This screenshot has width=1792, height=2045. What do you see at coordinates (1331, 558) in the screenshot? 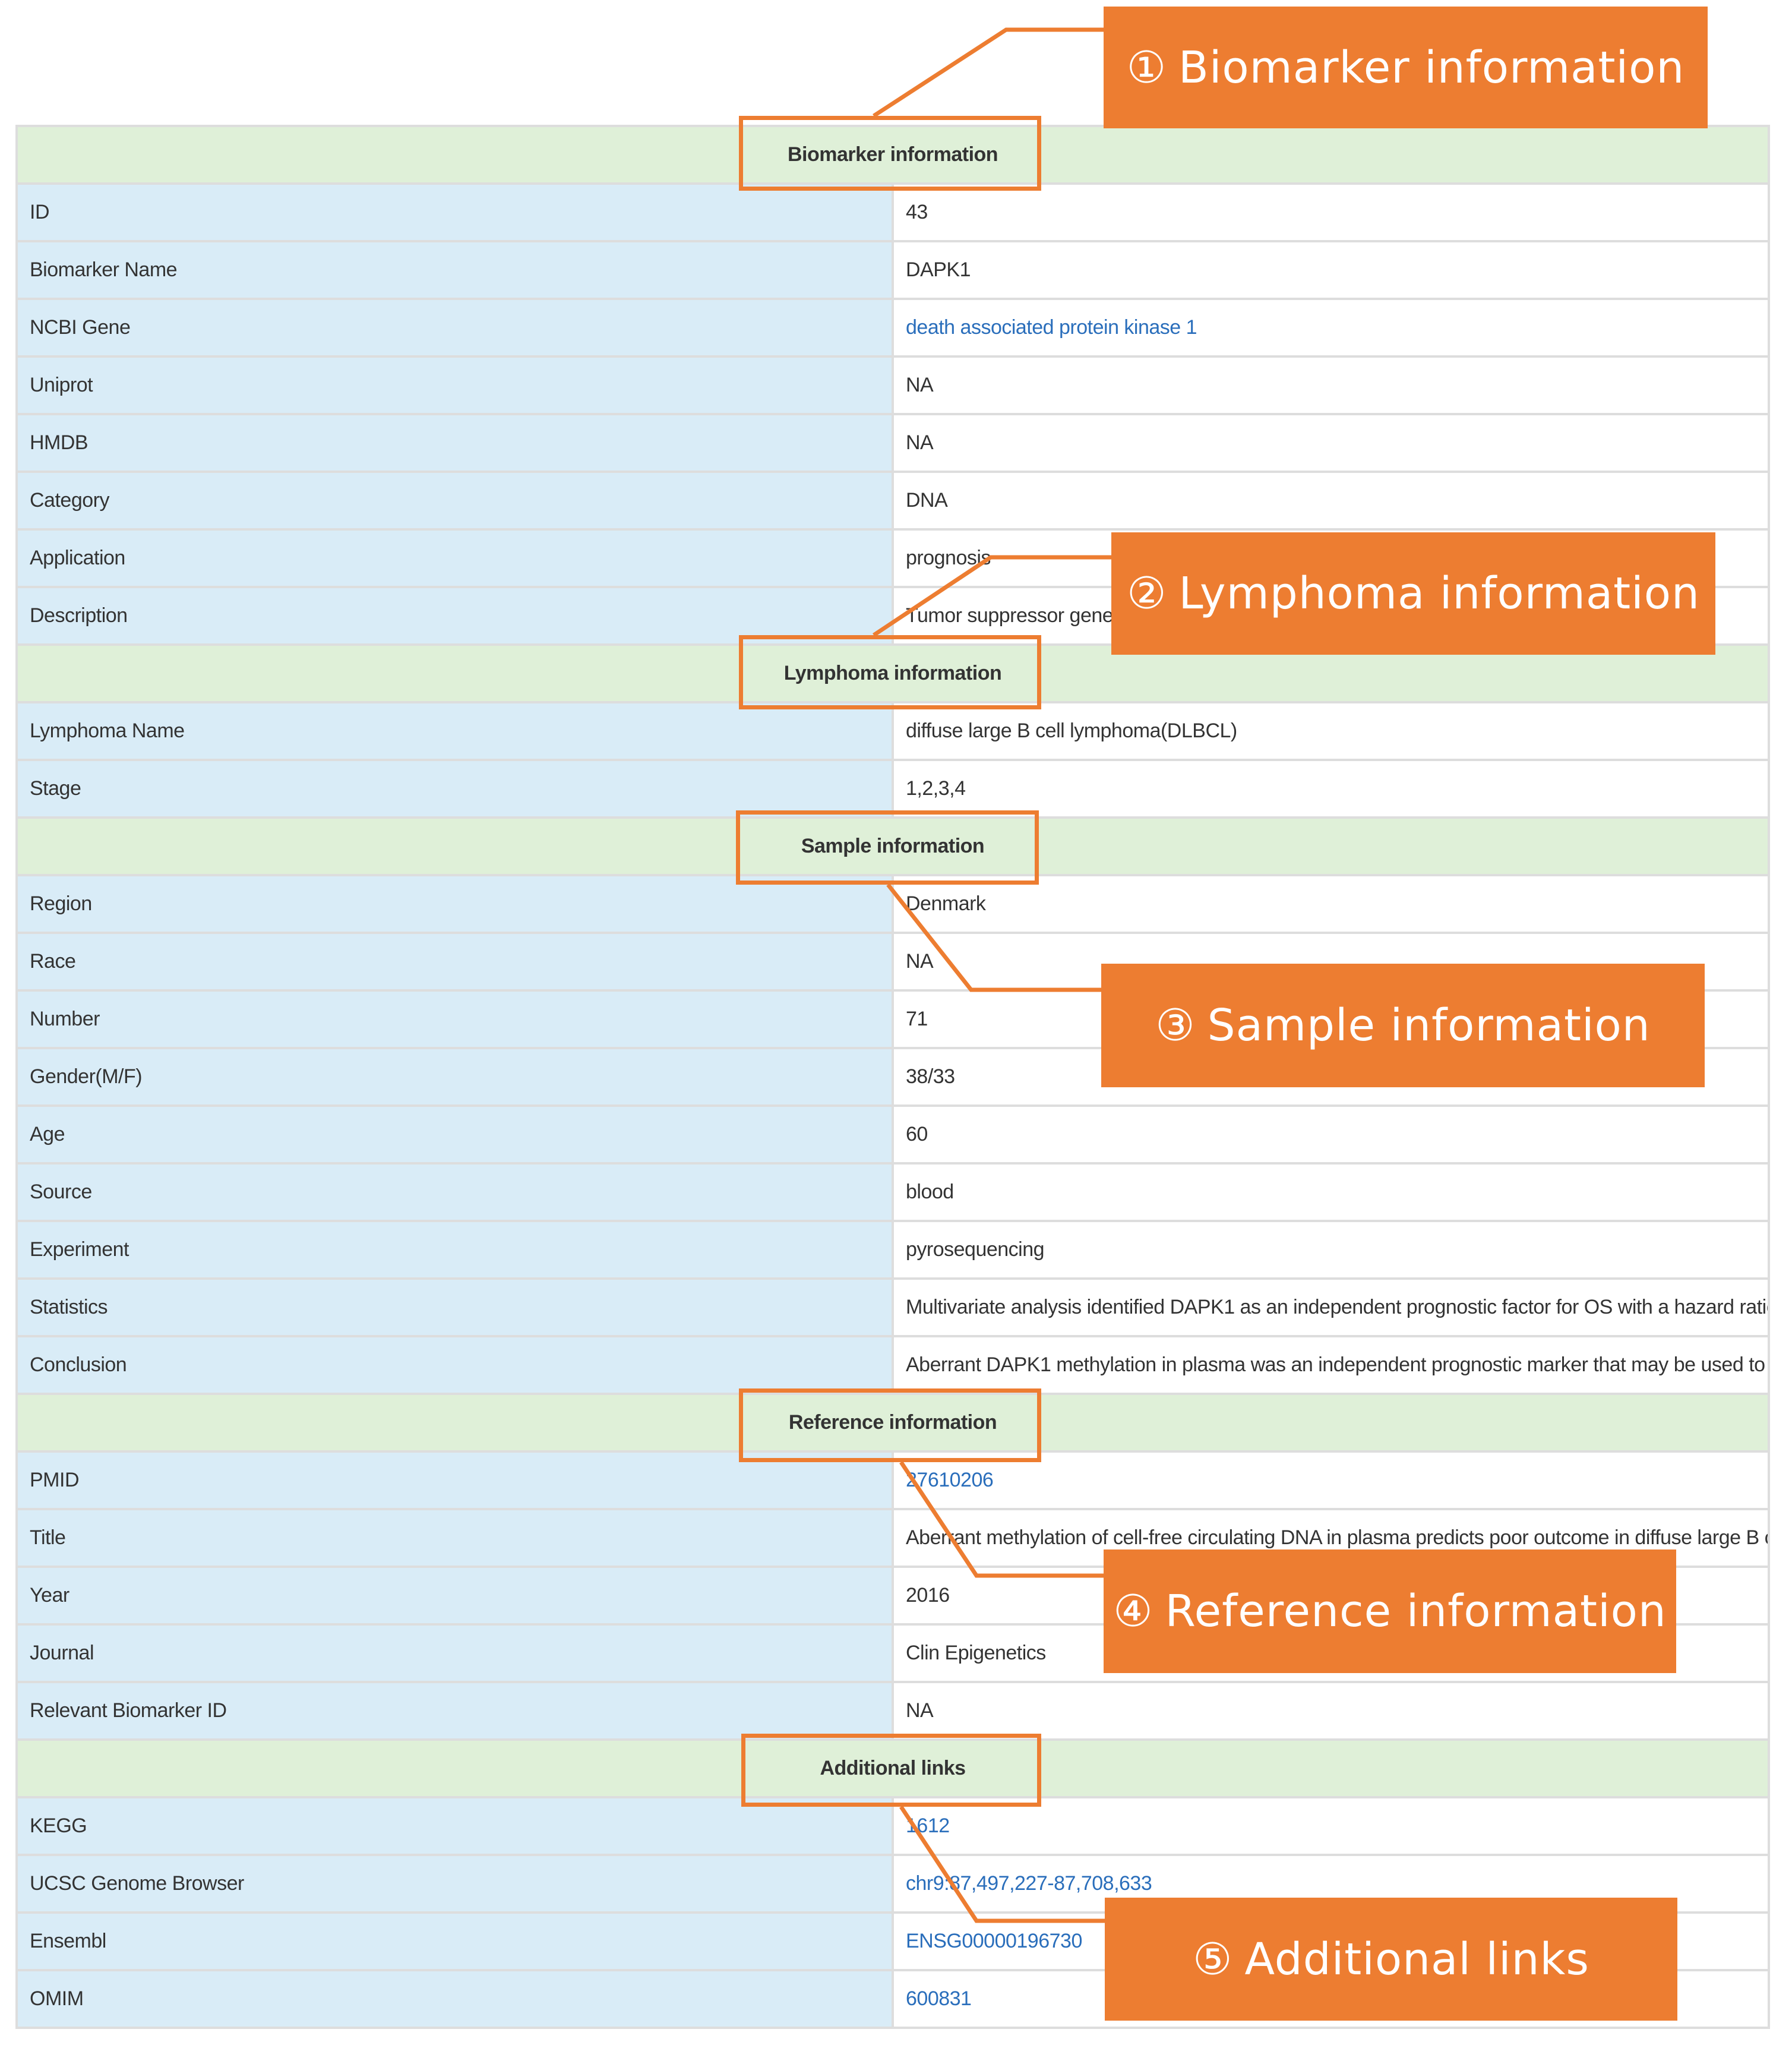
I see `field-value: prognosis` at bounding box center [1331, 558].